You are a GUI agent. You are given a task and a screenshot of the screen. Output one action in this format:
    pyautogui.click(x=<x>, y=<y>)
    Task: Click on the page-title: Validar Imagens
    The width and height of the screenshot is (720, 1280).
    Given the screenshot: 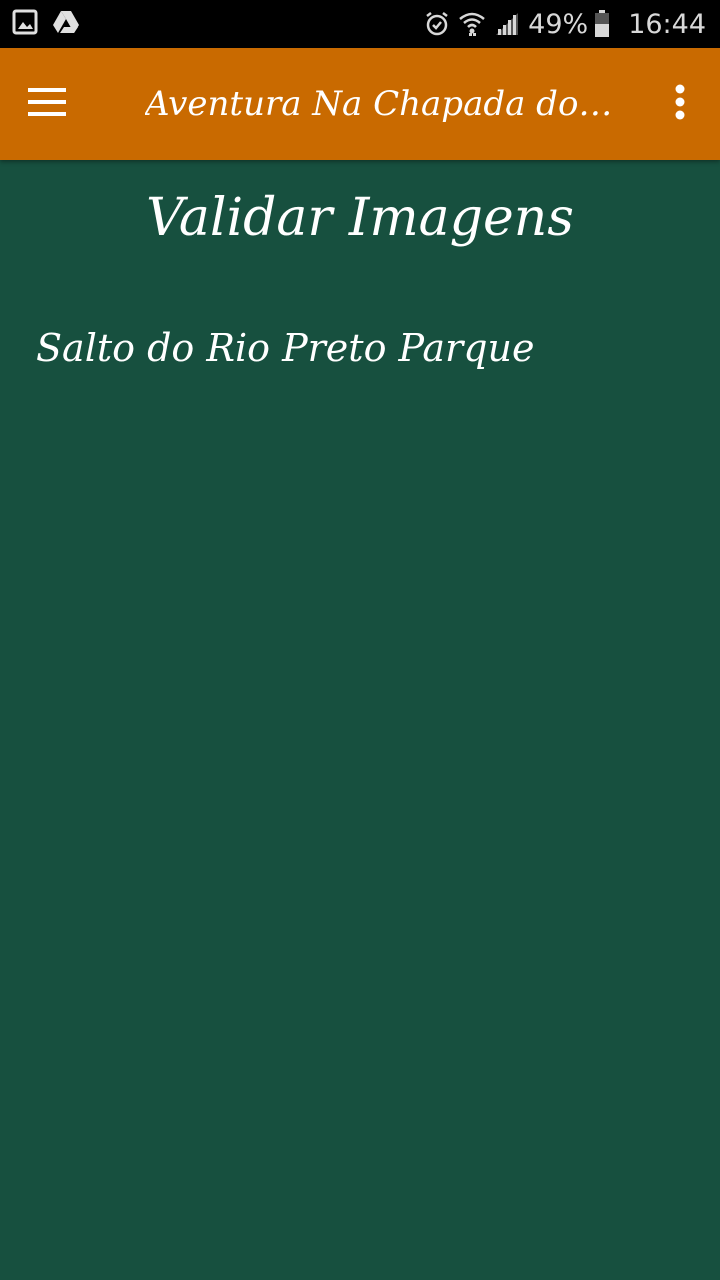 What is the action you would take?
    pyautogui.click(x=360, y=218)
    